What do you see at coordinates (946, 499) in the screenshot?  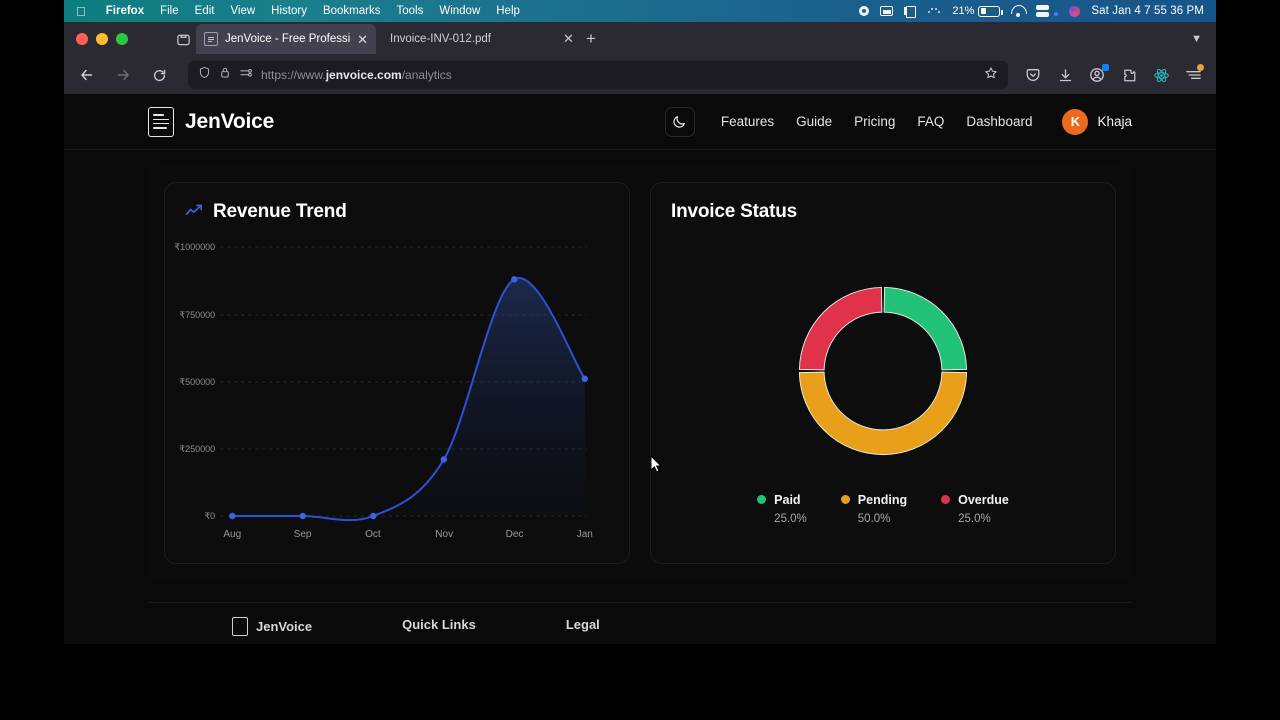 I see `legend-swatch-overdue` at bounding box center [946, 499].